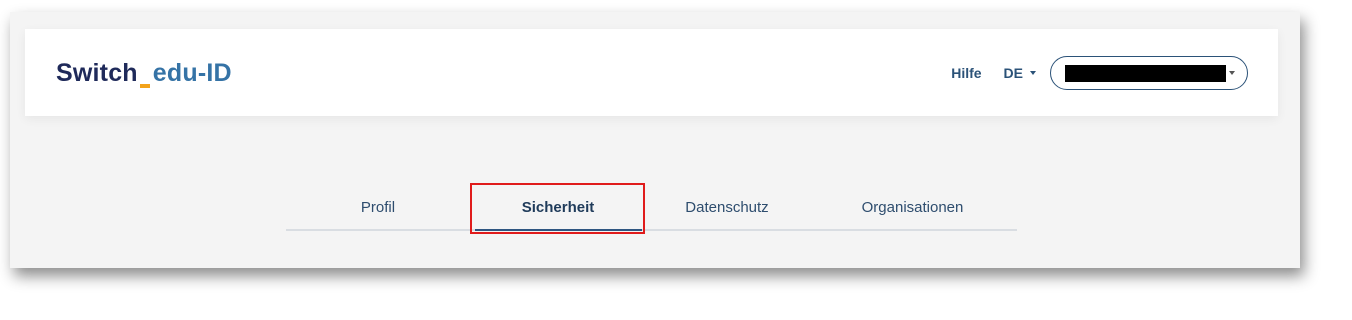  What do you see at coordinates (144, 75) in the screenshot?
I see `switch-edu-id-logo: Switch edu-ID` at bounding box center [144, 75].